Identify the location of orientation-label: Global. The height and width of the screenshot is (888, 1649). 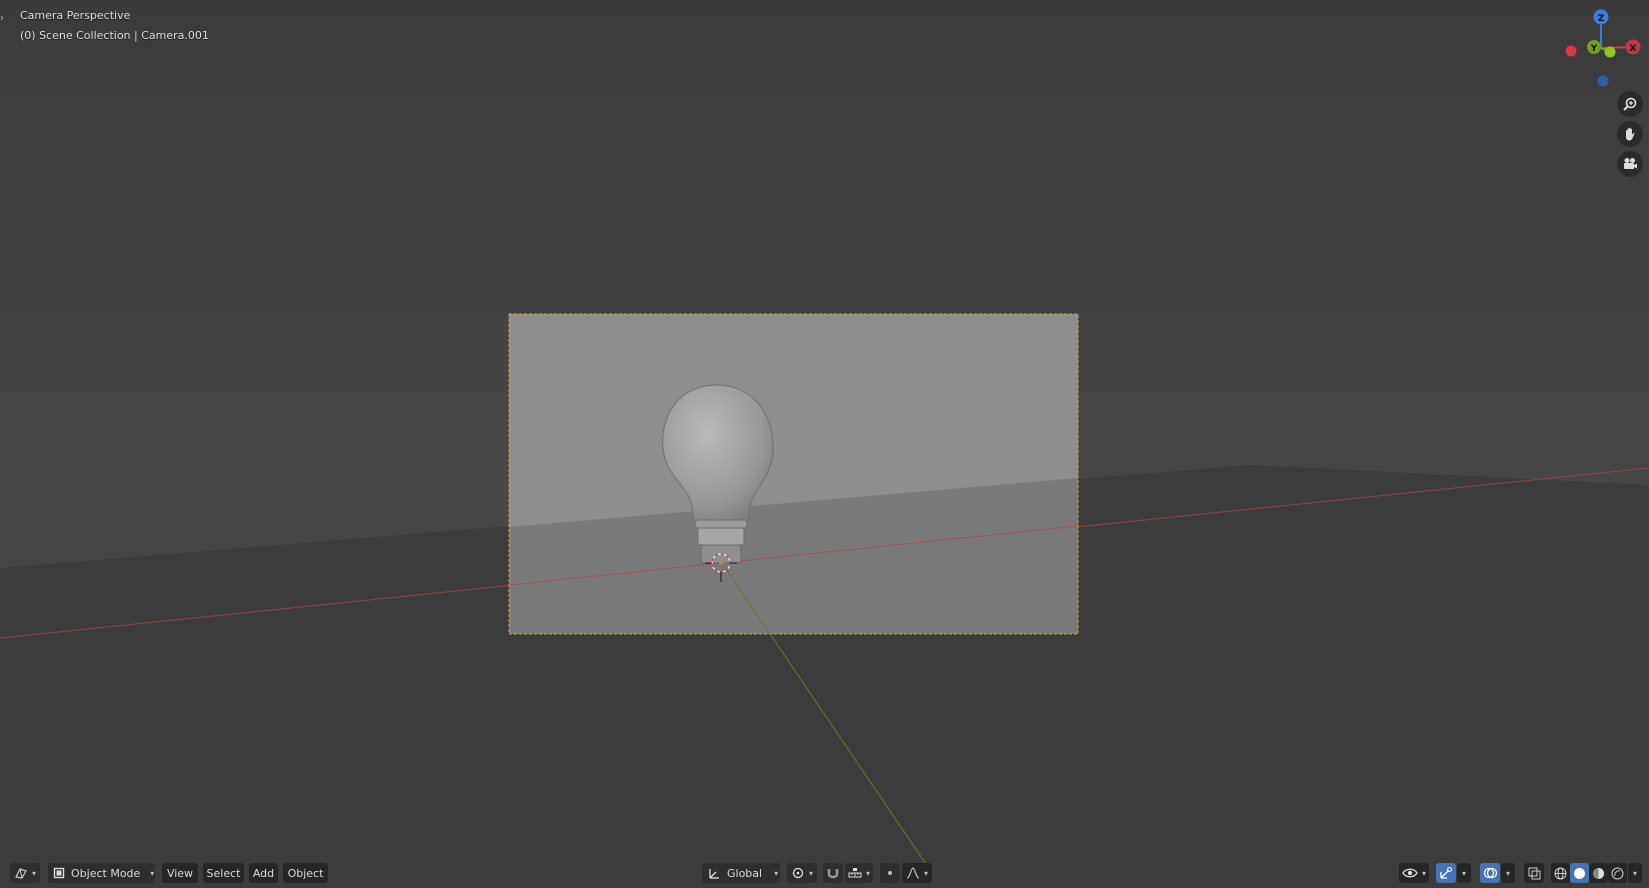
(745, 873).